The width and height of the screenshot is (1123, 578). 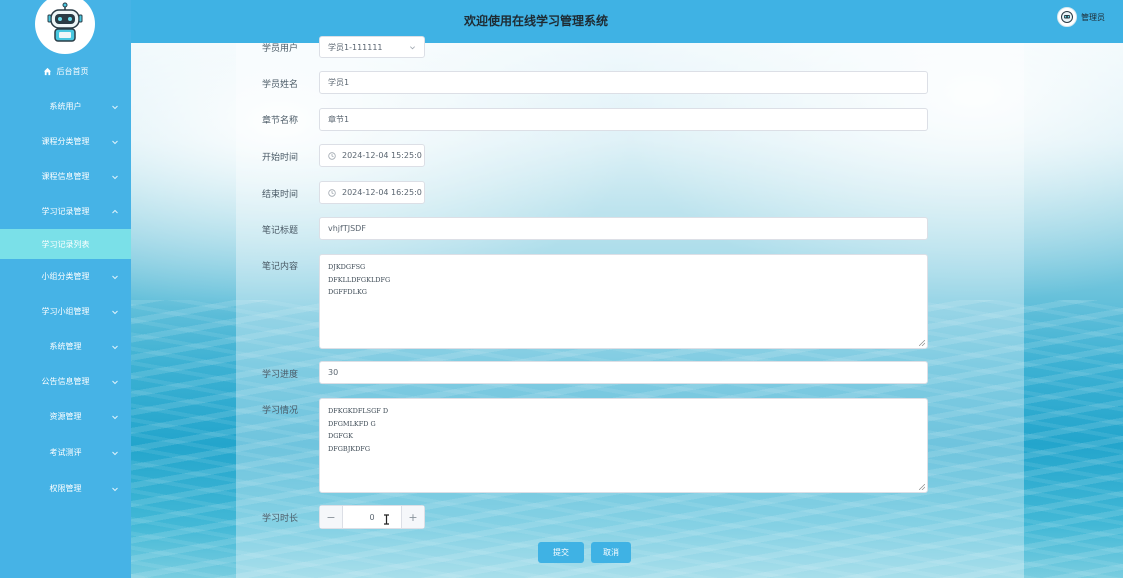 What do you see at coordinates (1067, 17) in the screenshot?
I see `user-avatar-icon` at bounding box center [1067, 17].